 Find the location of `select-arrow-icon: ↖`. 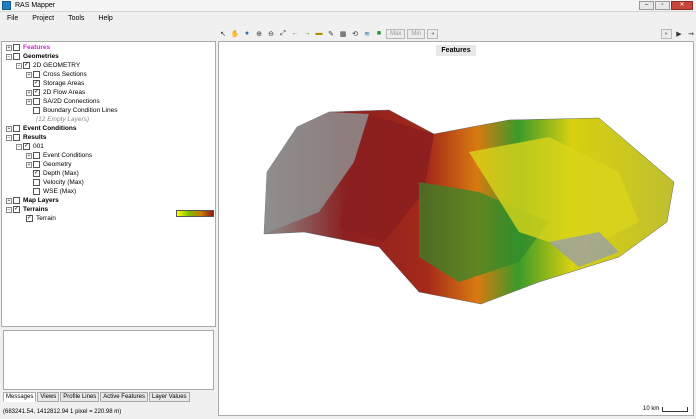

select-arrow-icon: ↖ is located at coordinates (223, 34).